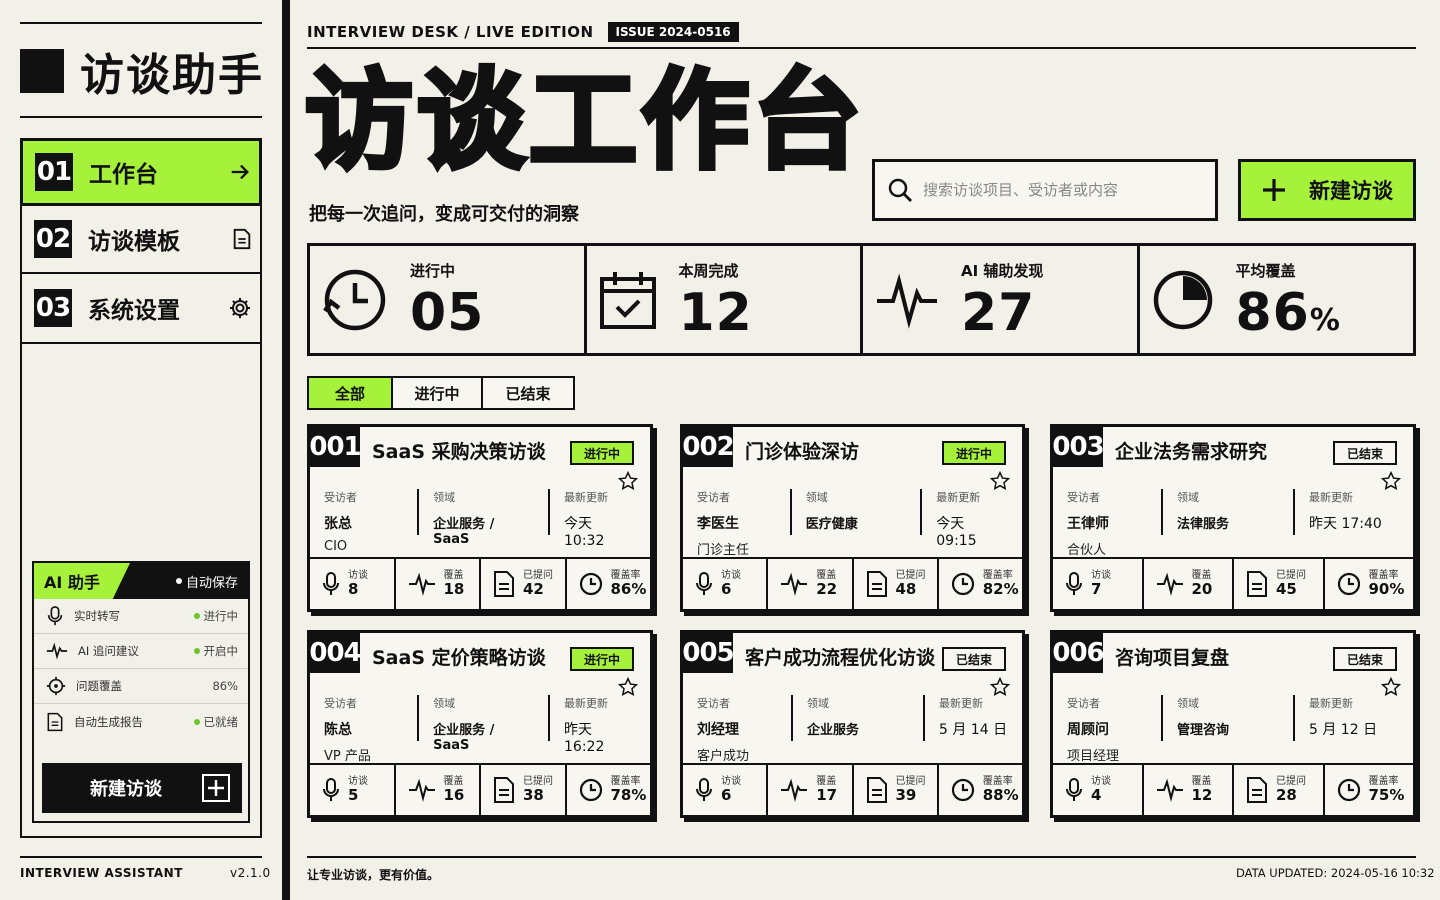  What do you see at coordinates (1279, 790) in the screenshot?
I see `stat-asked: 已提问 28` at bounding box center [1279, 790].